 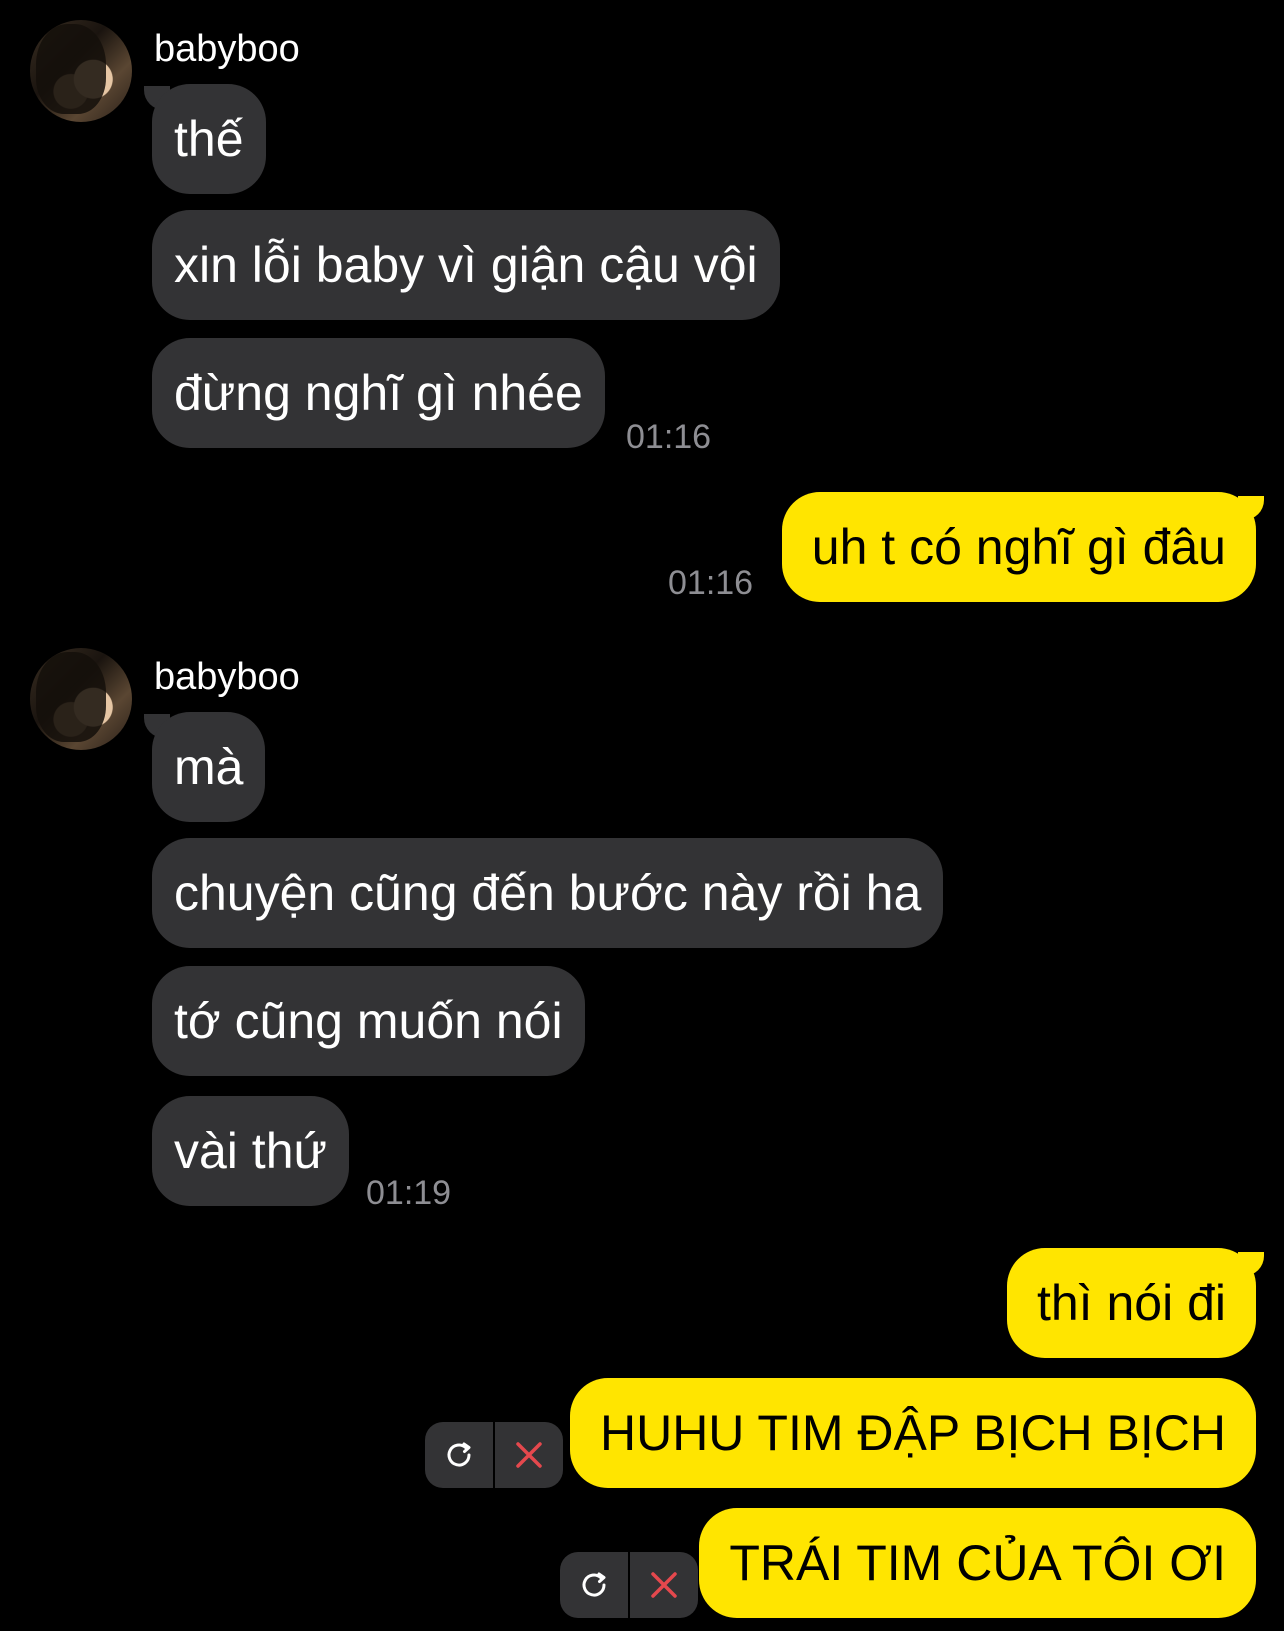 I want to click on outgoing-message: thì nói đi, so click(x=1131, y=1303).